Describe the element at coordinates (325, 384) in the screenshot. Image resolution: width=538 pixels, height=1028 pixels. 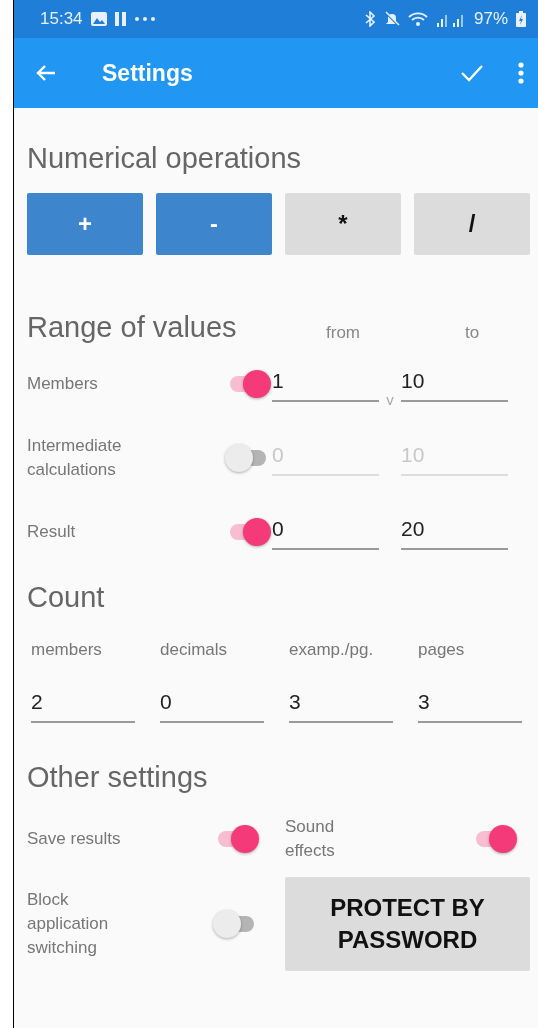
I see `input-field: 1` at that location.